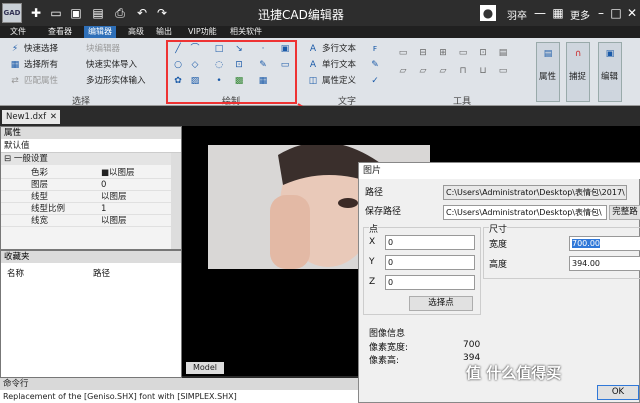  Describe the element at coordinates (40, 221) in the screenshot. I see `prop-key: 线宽` at that location.